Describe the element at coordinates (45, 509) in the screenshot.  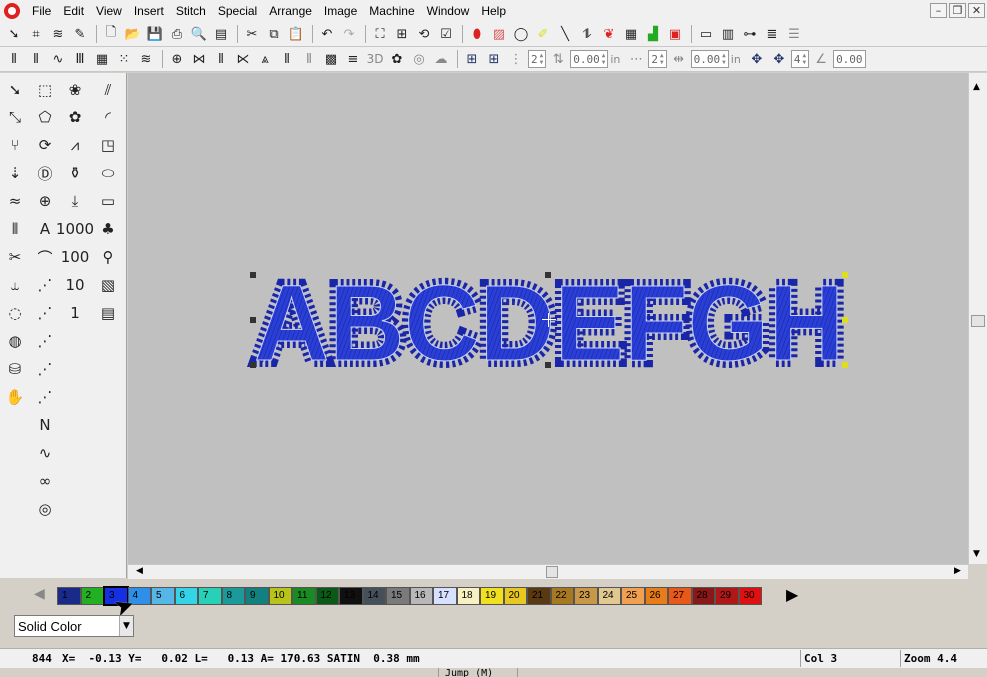
I see `spiral-icon: ◎` at that location.